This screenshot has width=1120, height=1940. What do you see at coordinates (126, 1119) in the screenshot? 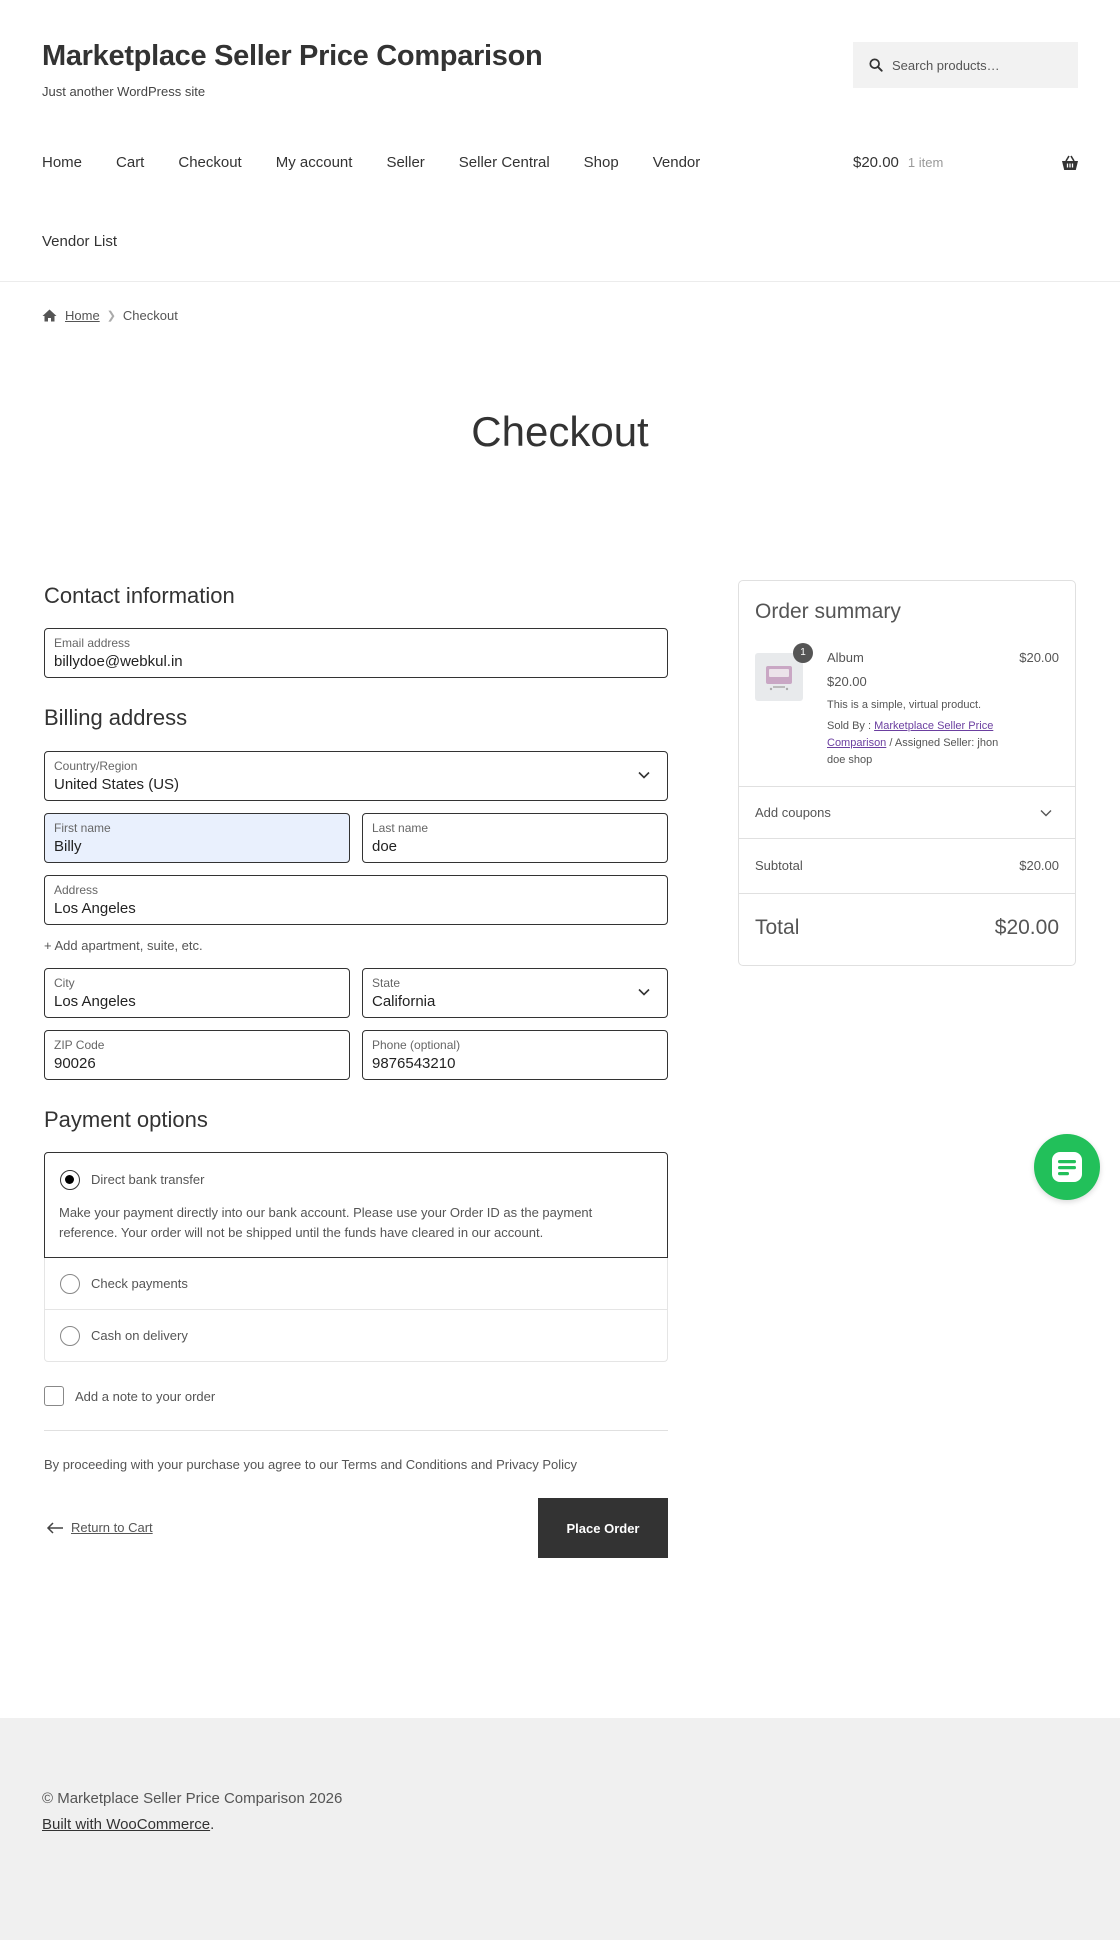
I see `payment-section-title: Payment options` at bounding box center [126, 1119].